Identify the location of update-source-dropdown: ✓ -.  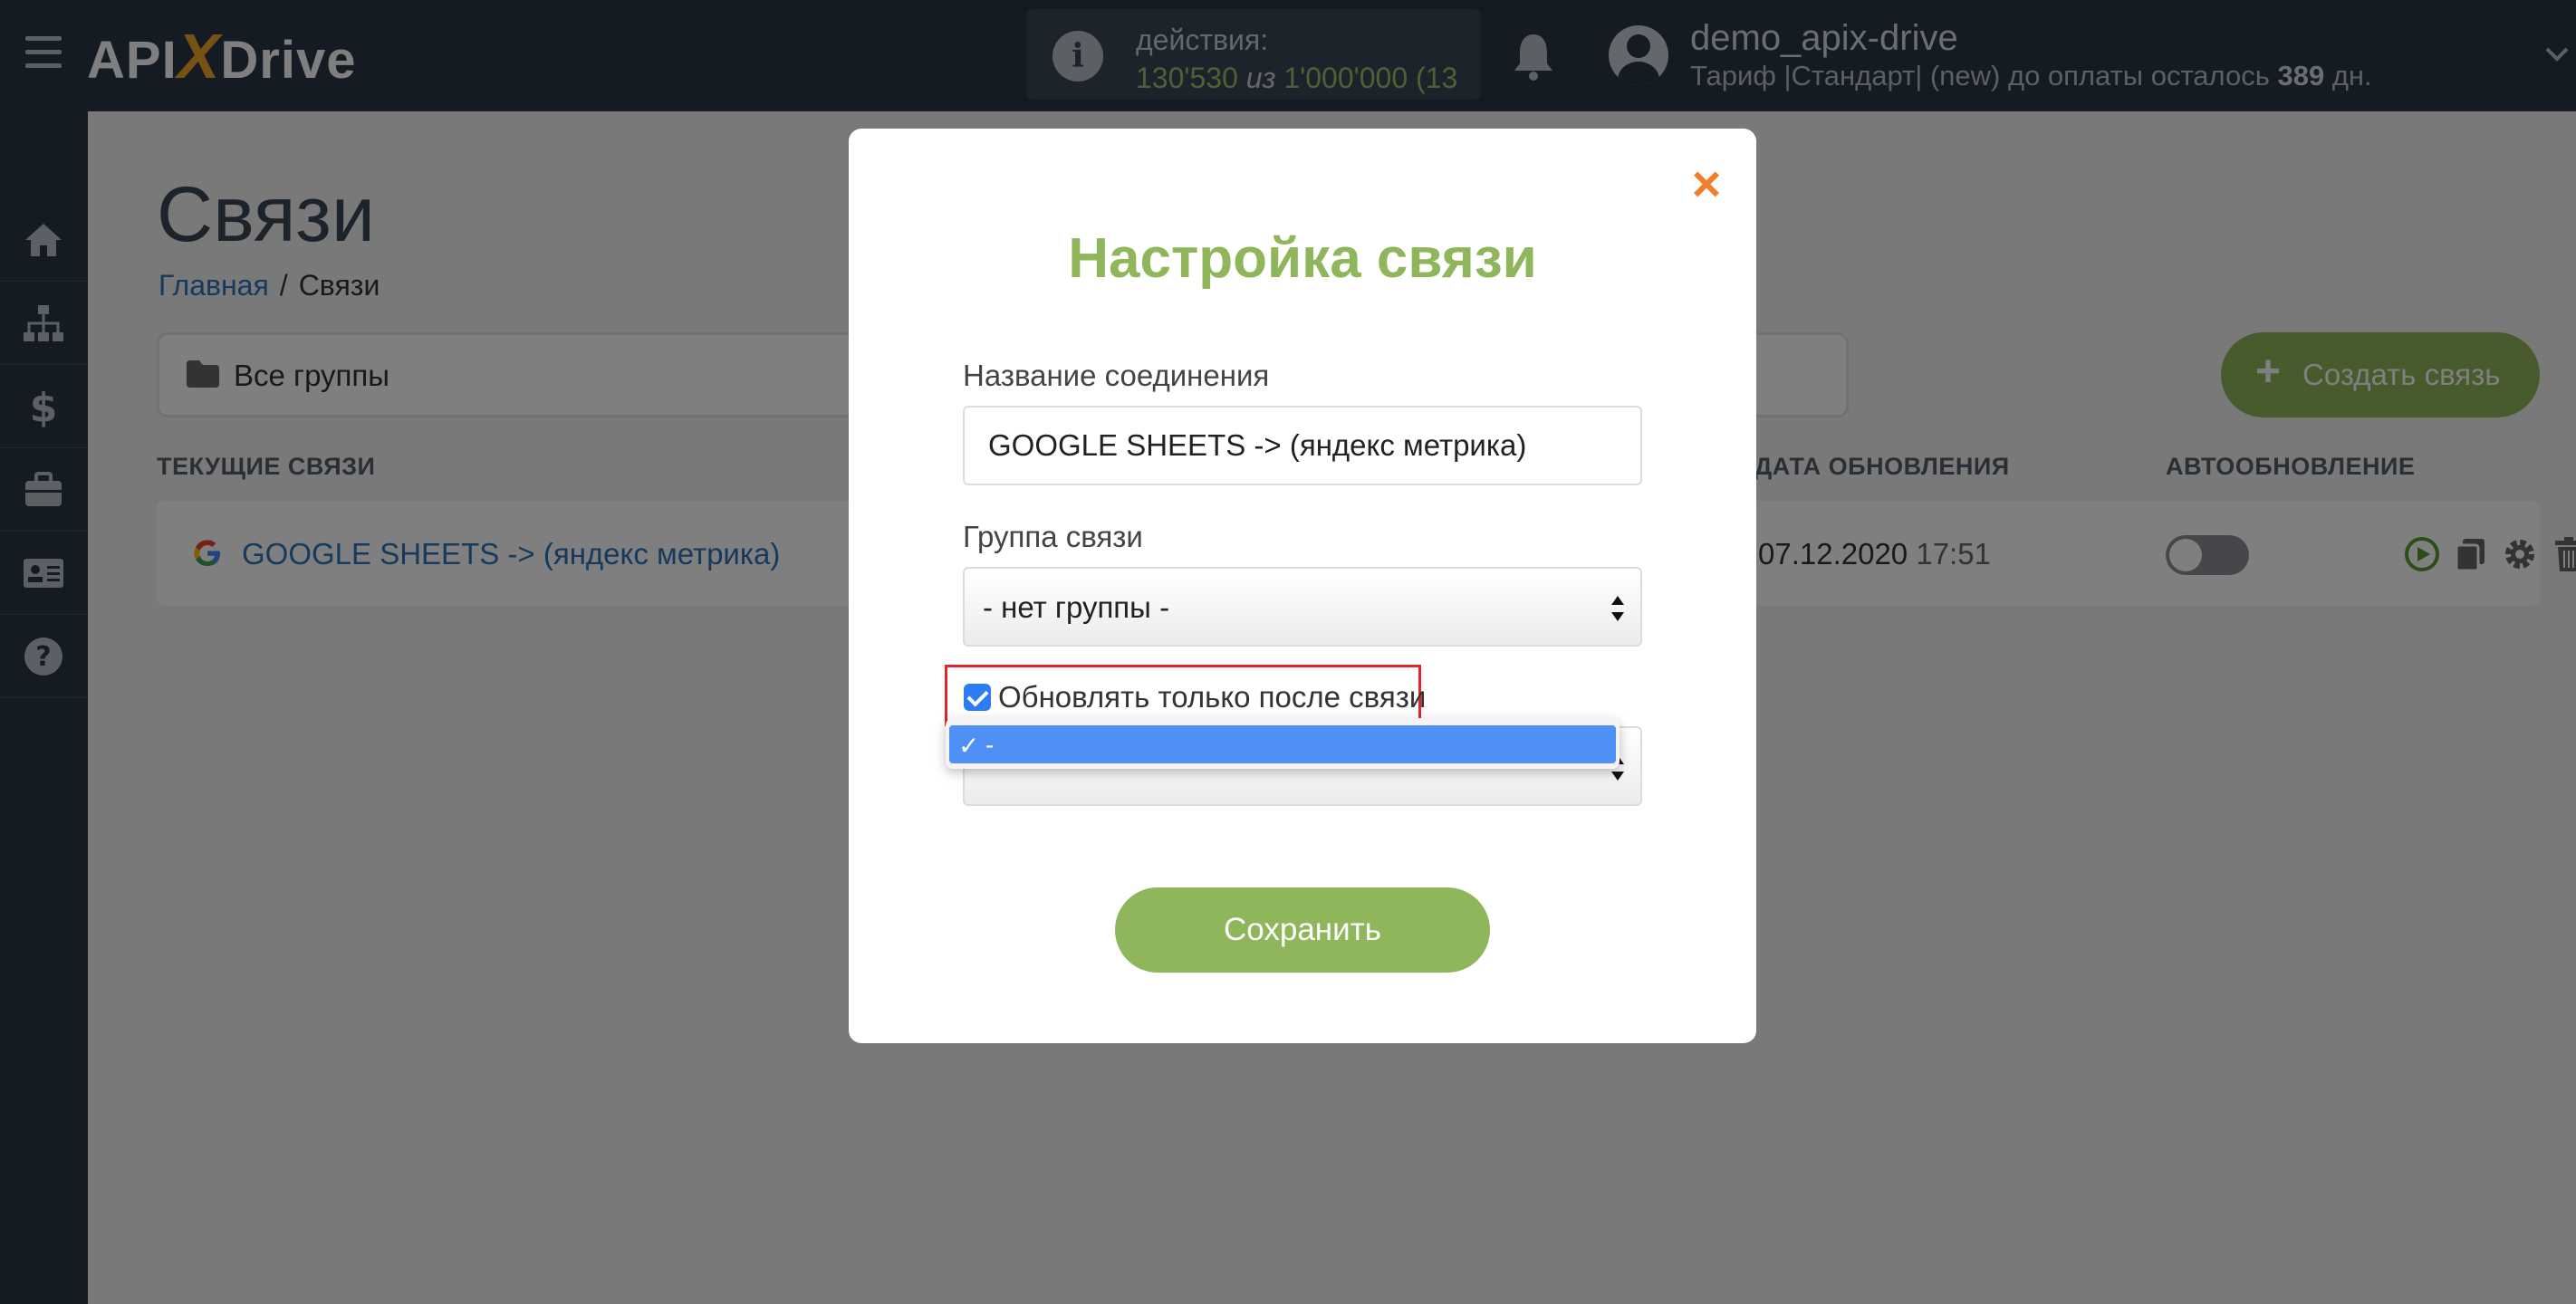
(1283, 744).